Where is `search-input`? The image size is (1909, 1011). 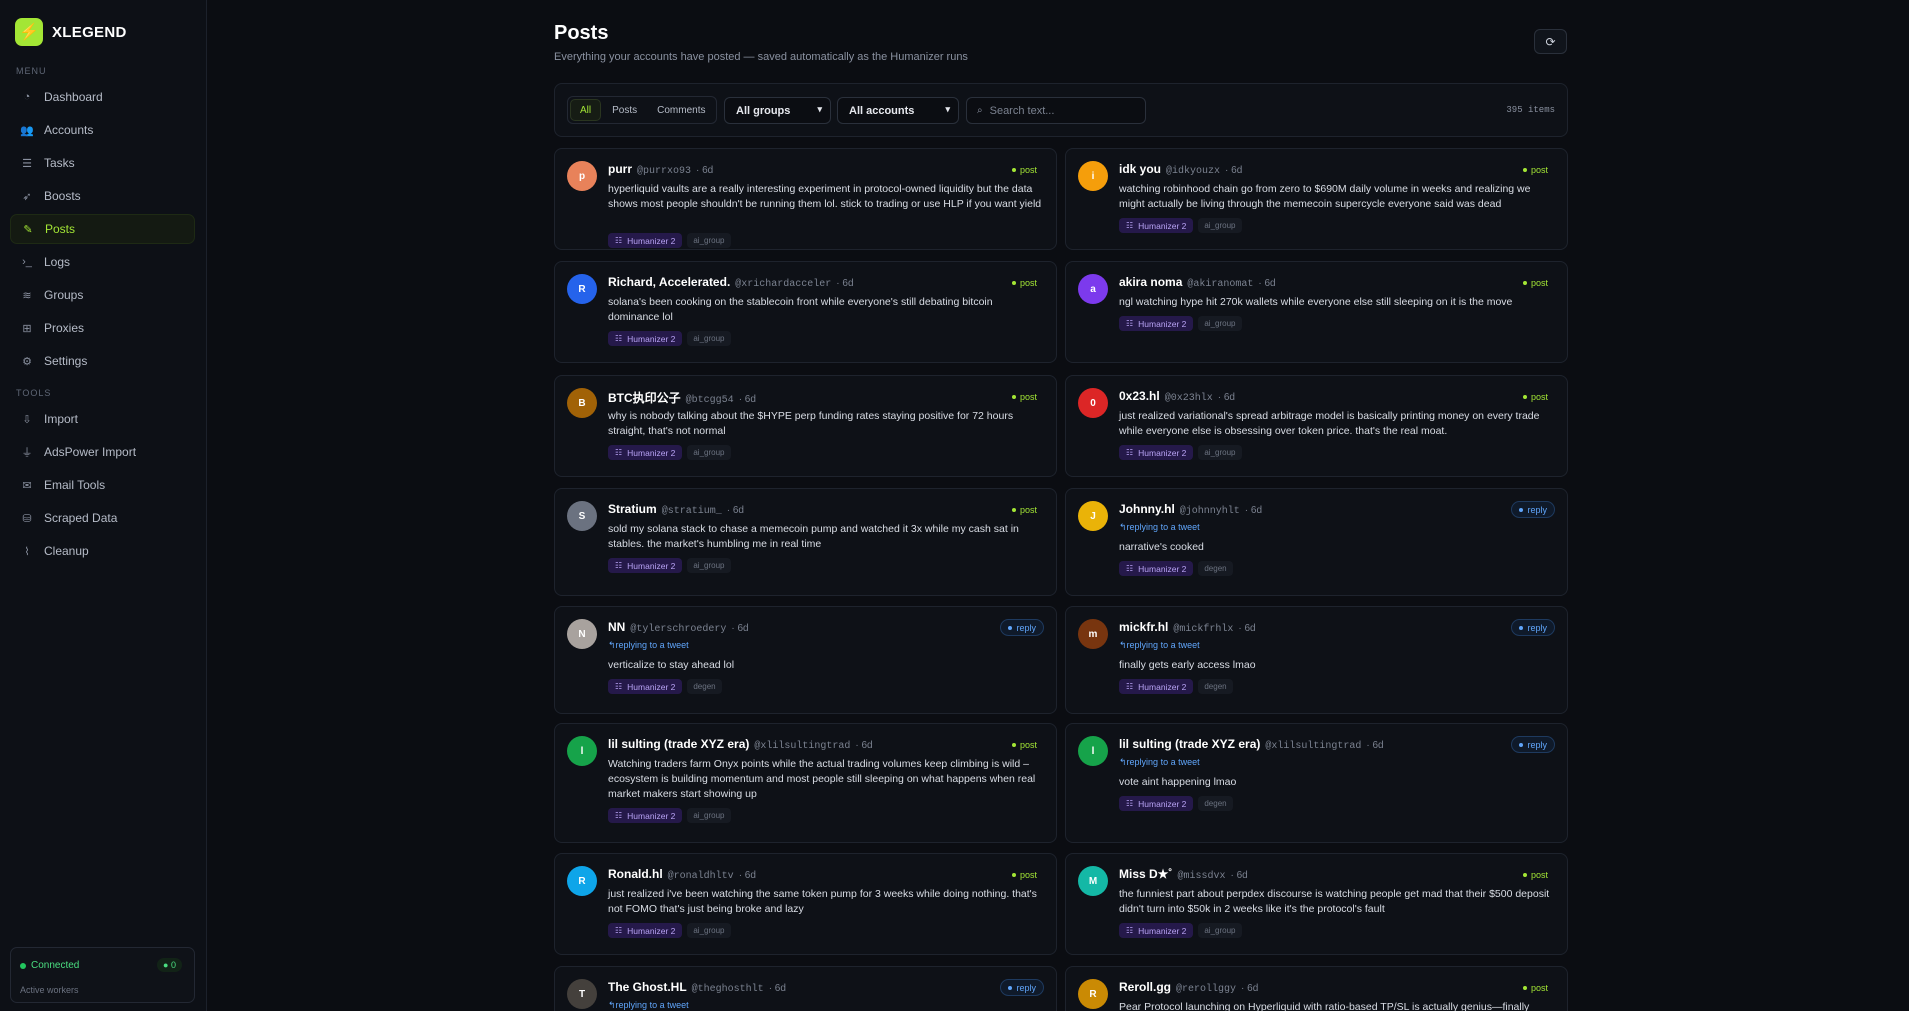
search-input is located at coordinates (1059, 110).